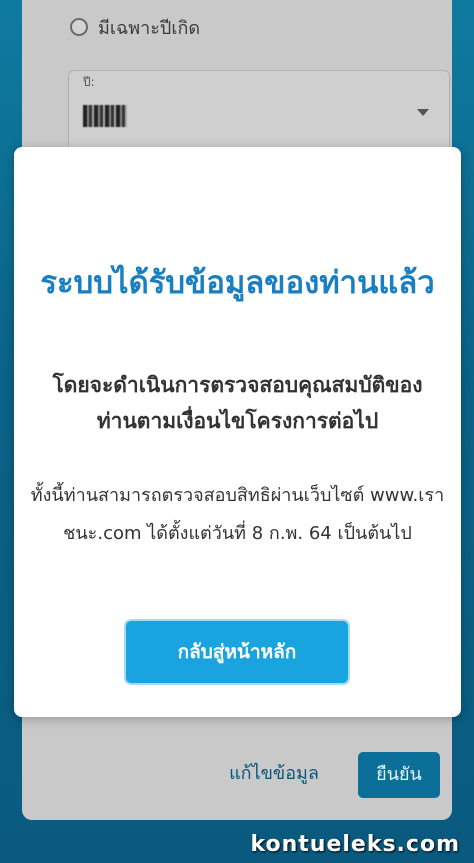 Image resolution: width=474 pixels, height=863 pixels. What do you see at coordinates (149, 28) in the screenshot?
I see `radio-label: มีเฉพาะปีเกิด` at bounding box center [149, 28].